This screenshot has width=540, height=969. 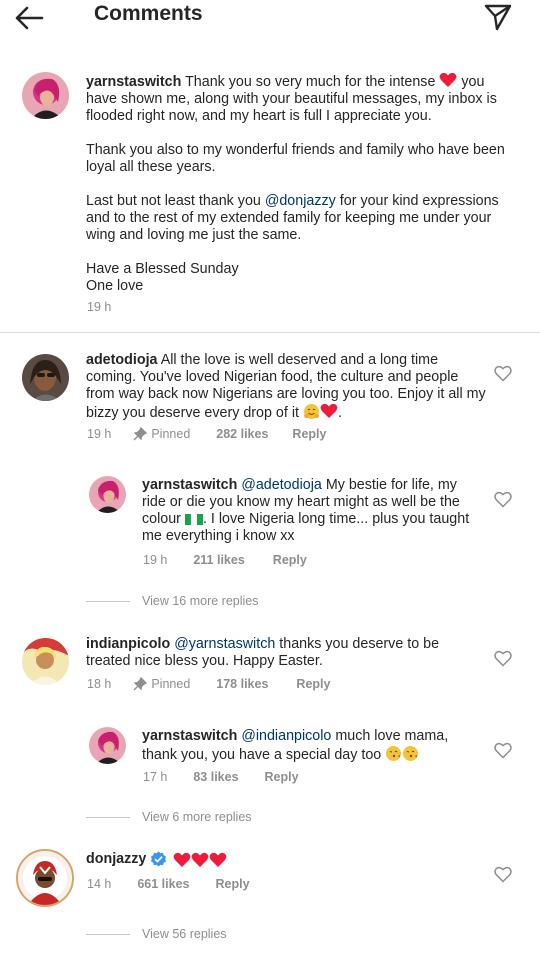 I want to click on comment-meta: 19 h, so click(x=99, y=307).